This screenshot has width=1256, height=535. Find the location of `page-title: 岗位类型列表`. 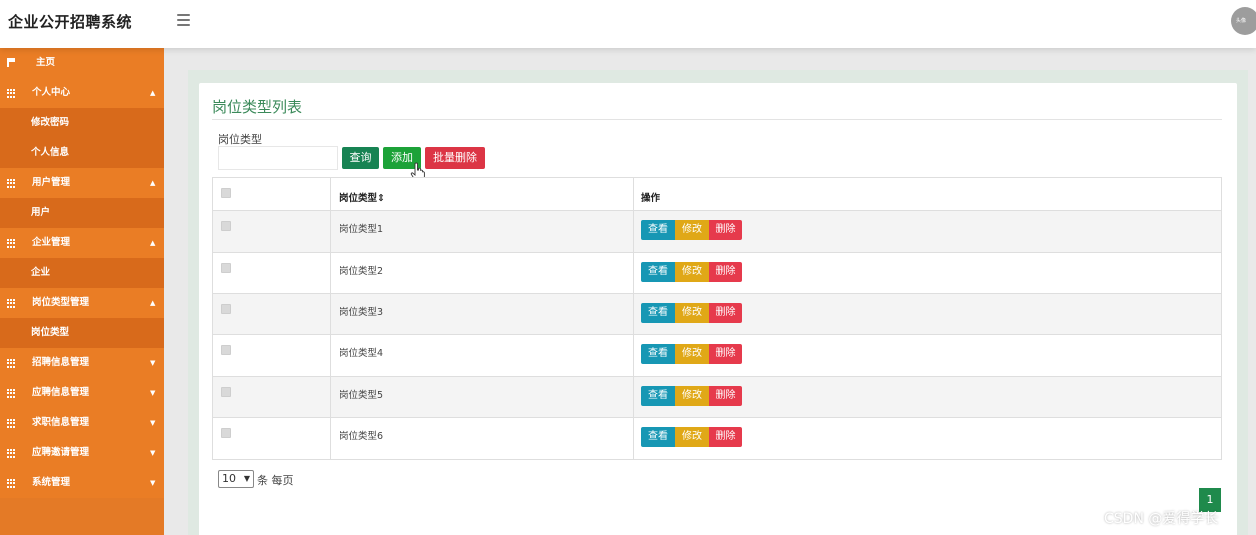

page-title: 岗位类型列表 is located at coordinates (257, 107).